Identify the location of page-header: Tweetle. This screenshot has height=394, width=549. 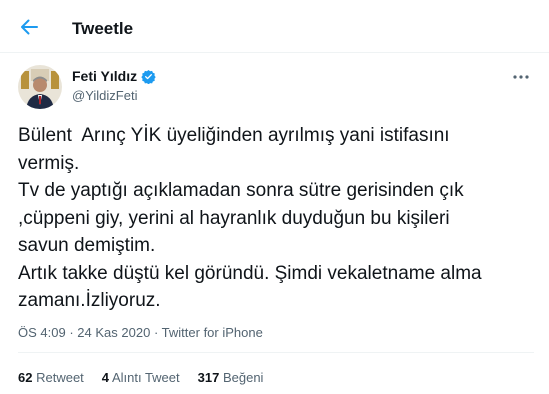
(274, 26).